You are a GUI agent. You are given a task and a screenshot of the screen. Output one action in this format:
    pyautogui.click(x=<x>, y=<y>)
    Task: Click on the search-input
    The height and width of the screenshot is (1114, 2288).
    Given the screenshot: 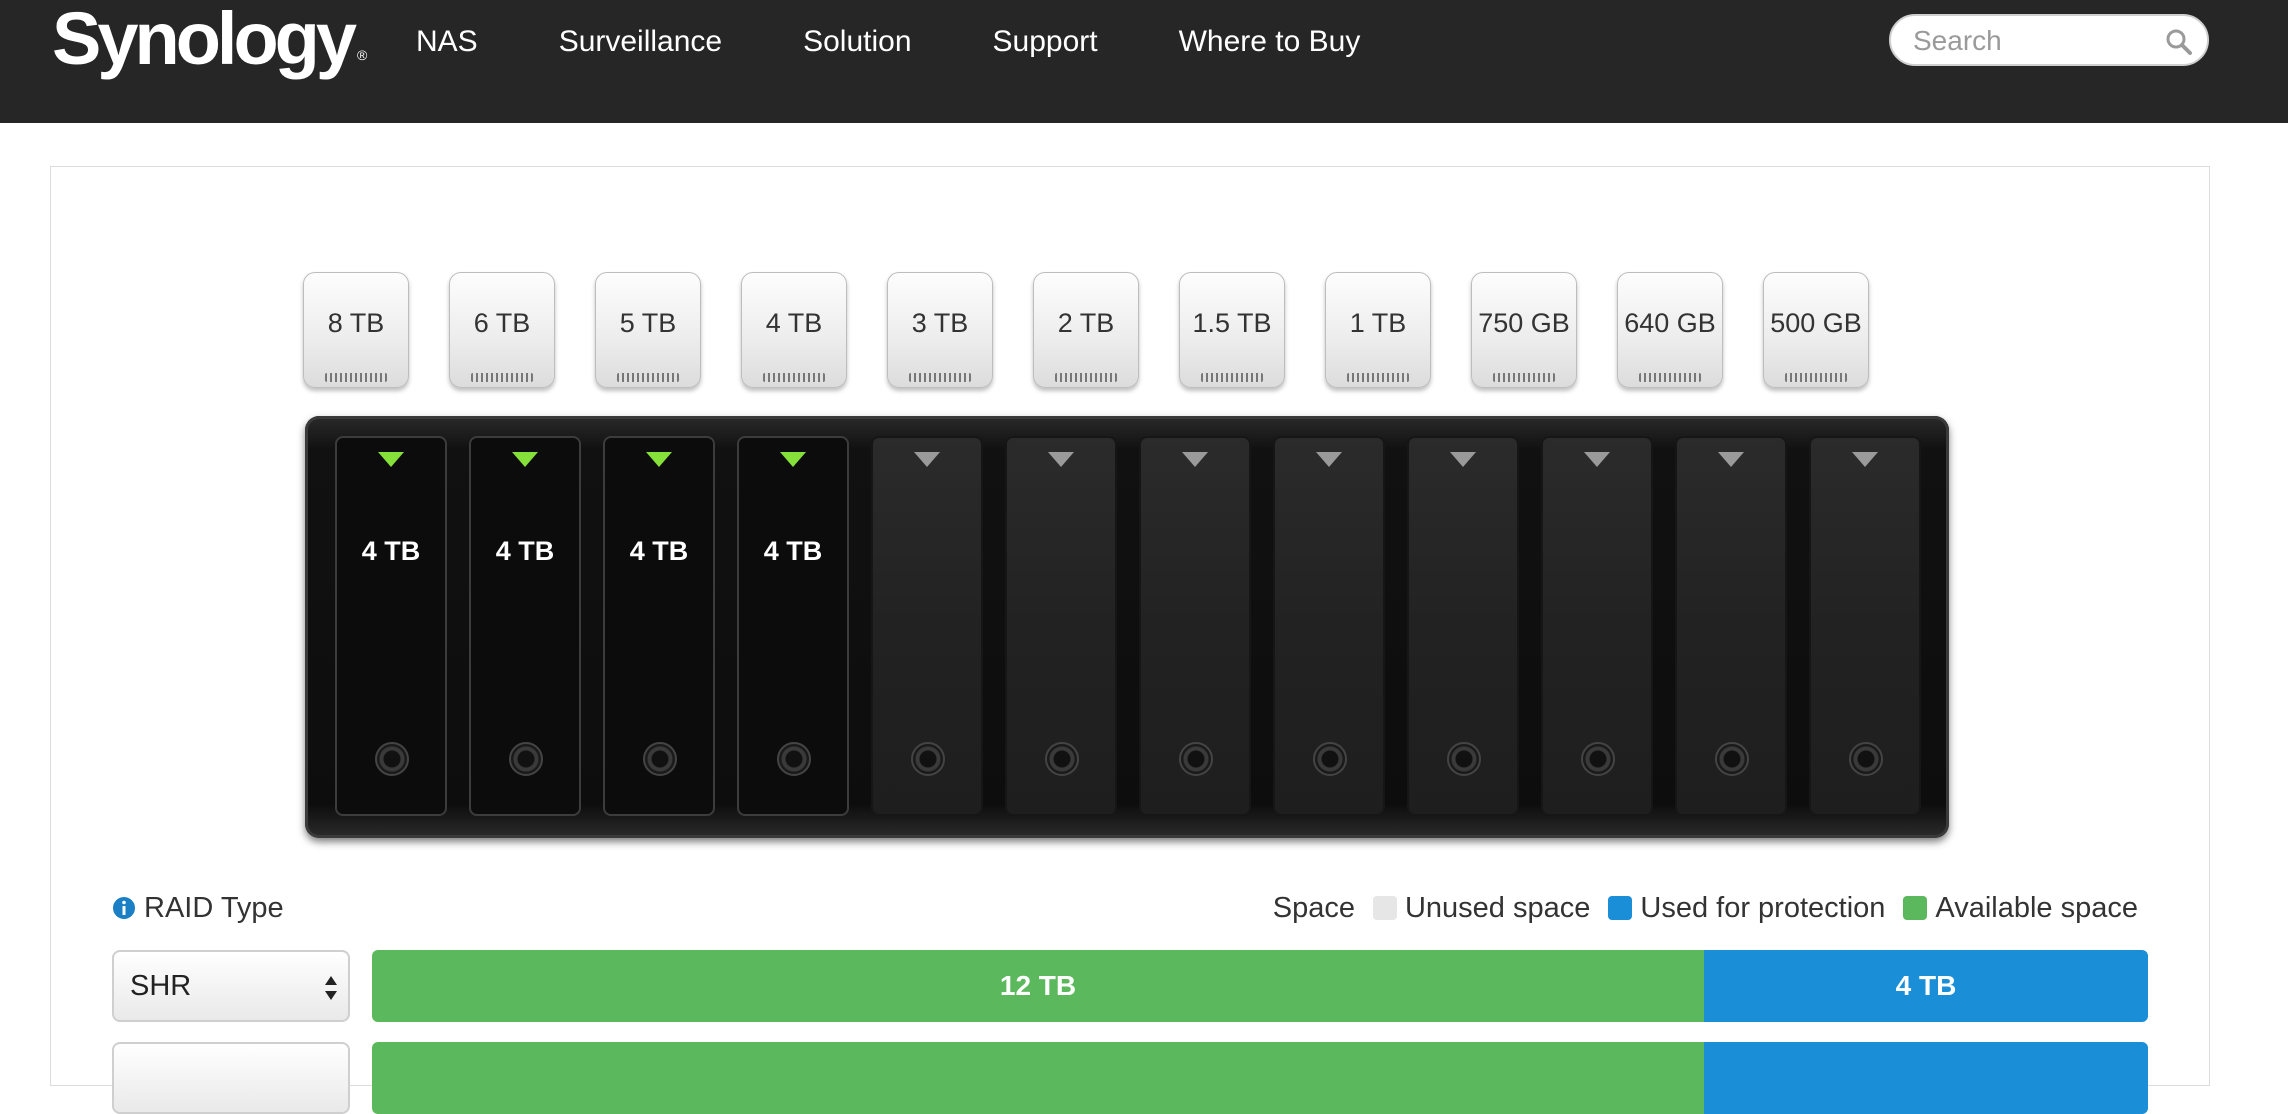 What is the action you would take?
    pyautogui.click(x=2038, y=41)
    